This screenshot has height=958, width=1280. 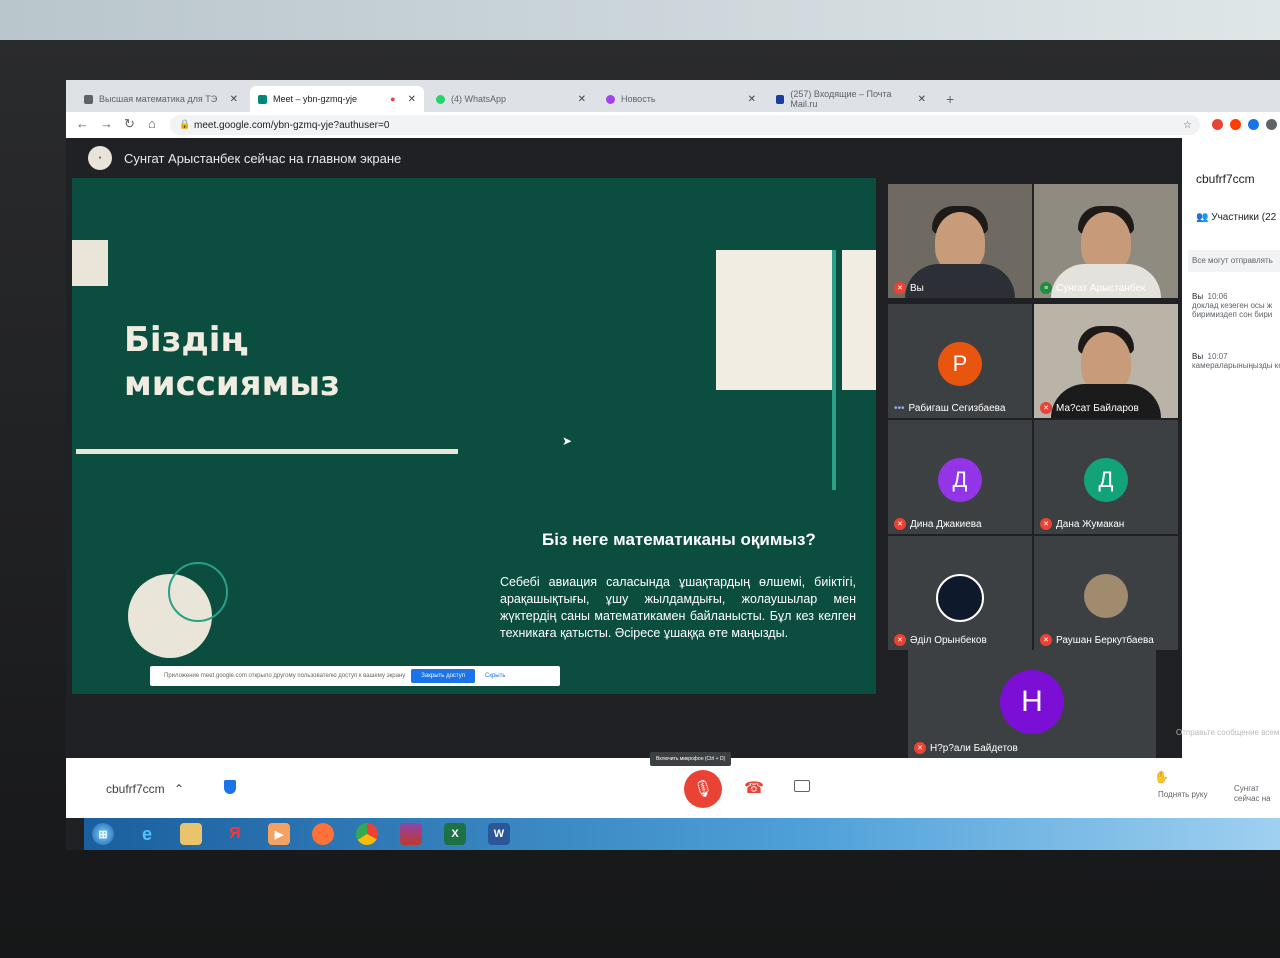 I want to click on more-icon: •••, so click(x=899, y=408).